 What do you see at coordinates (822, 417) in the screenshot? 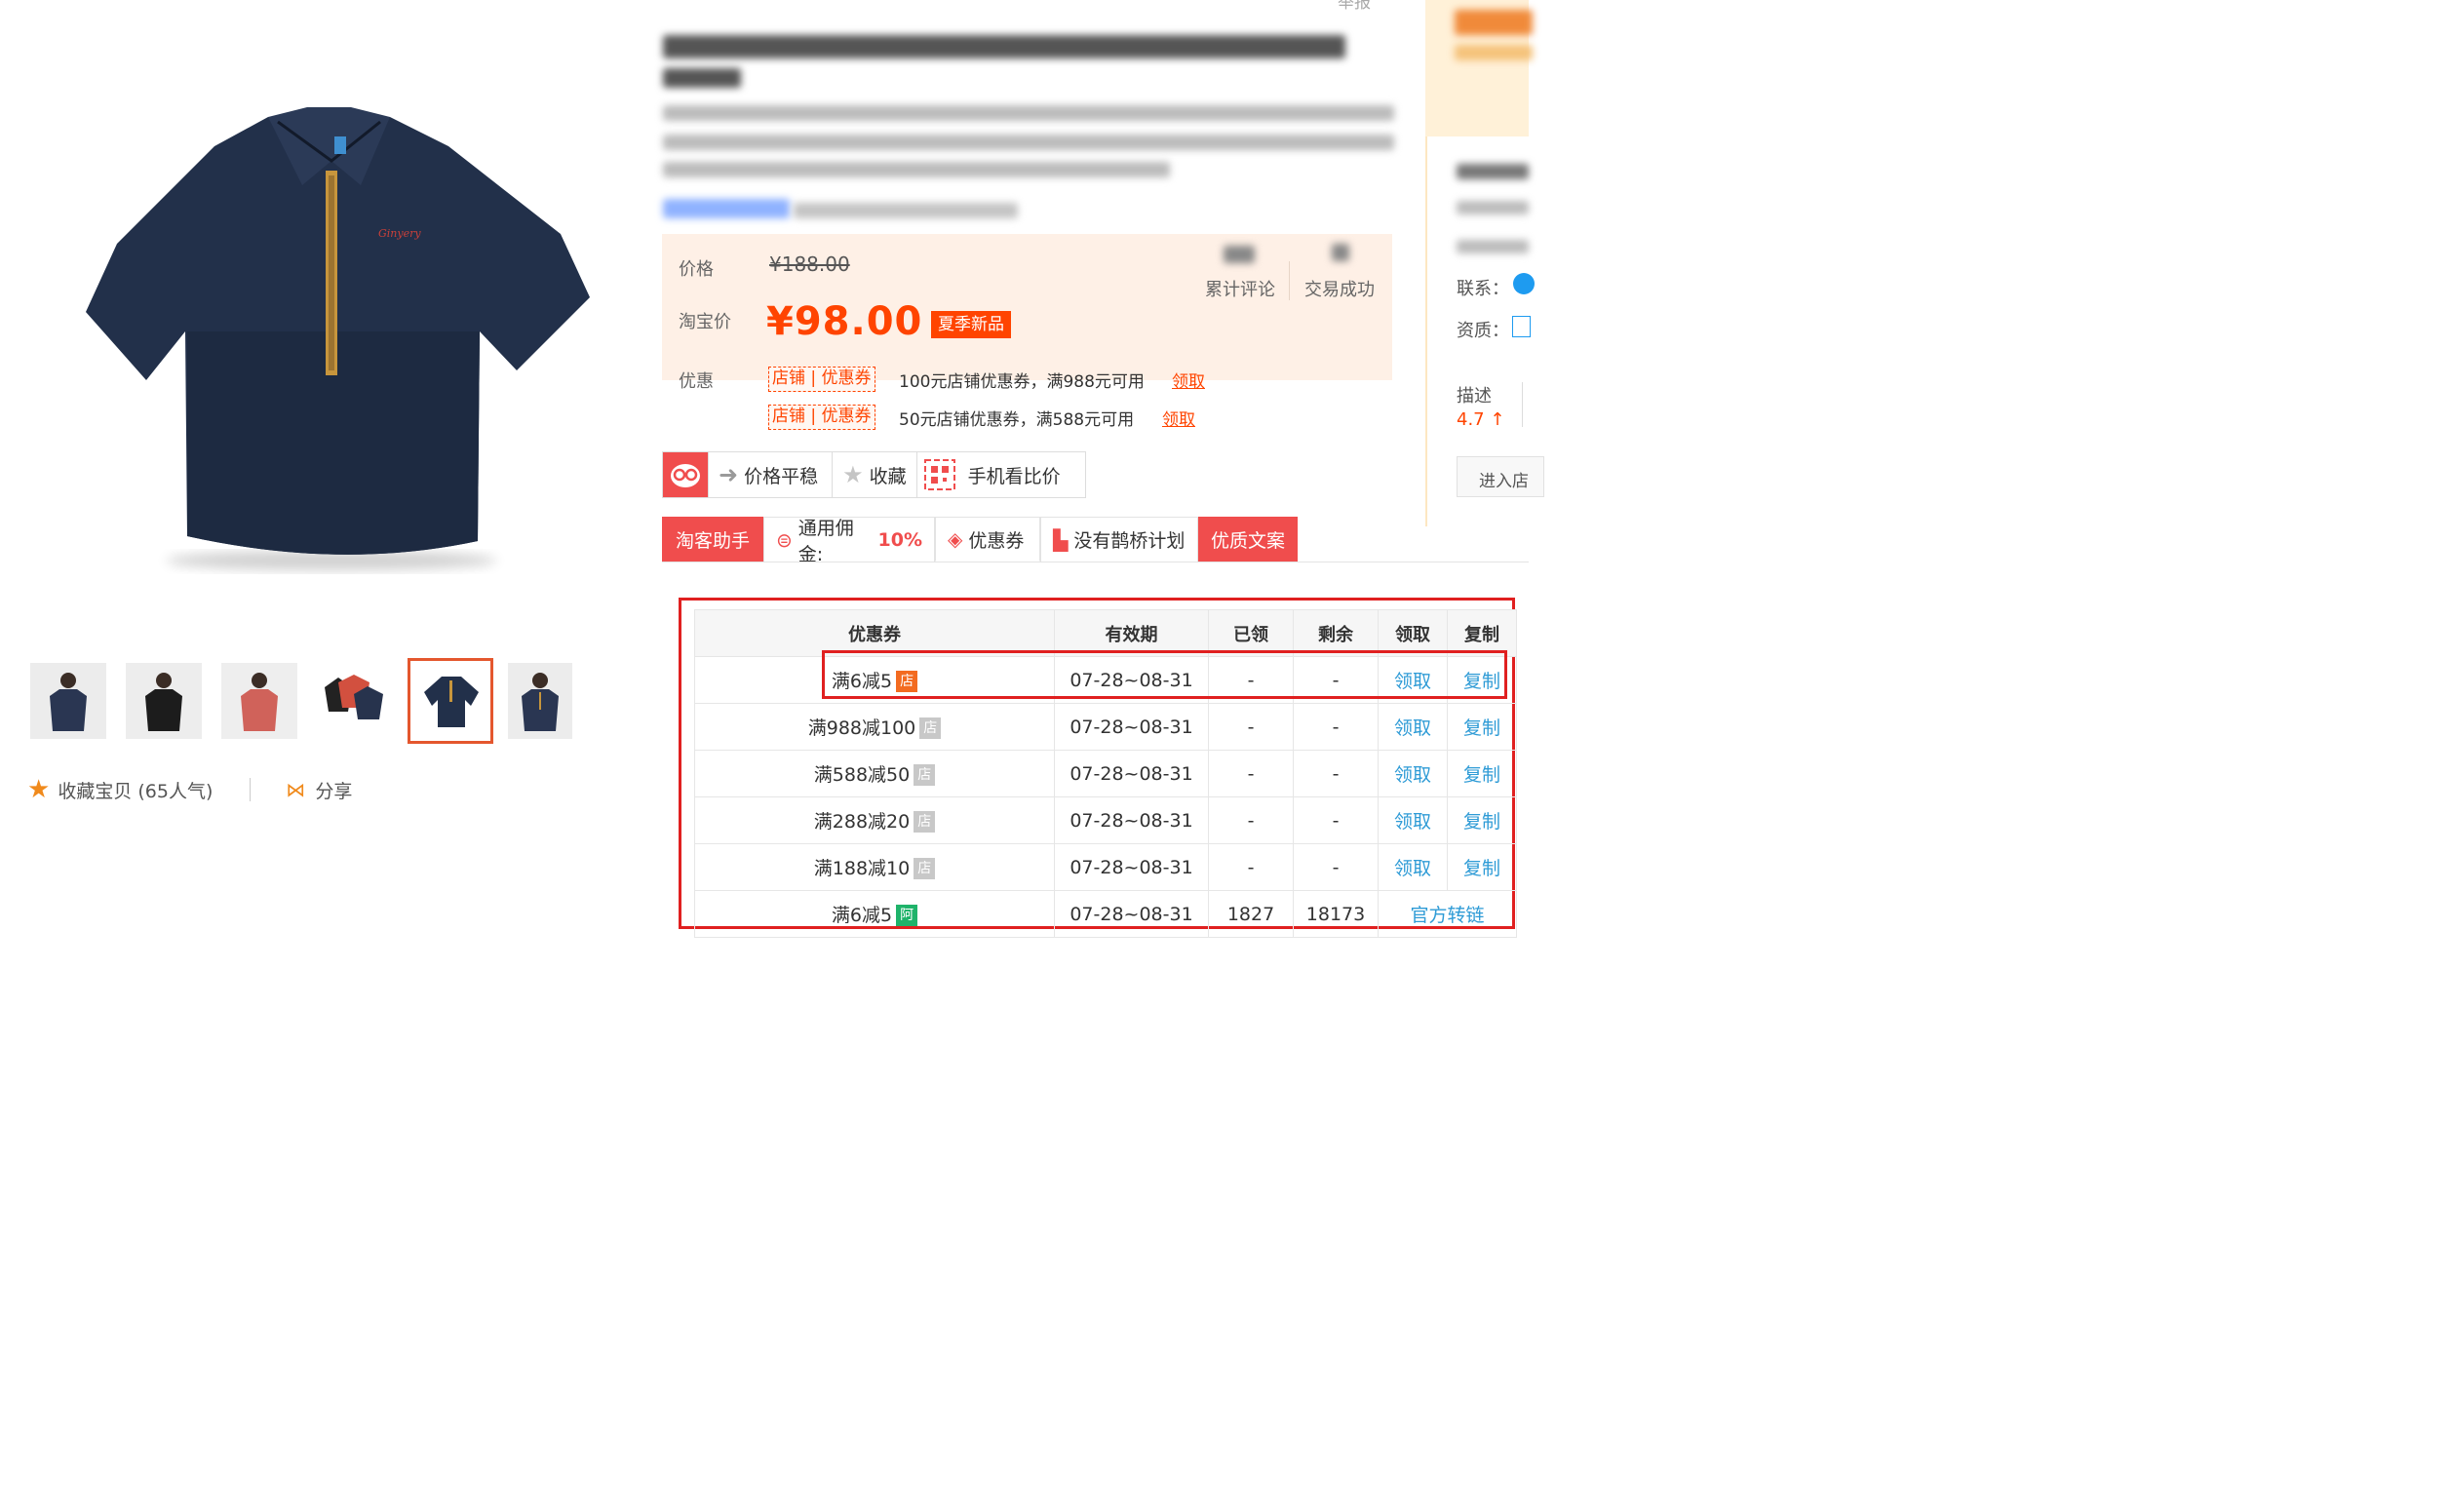
I see `shop-coupon-chip-2: 店铺 | 优惠券` at bounding box center [822, 417].